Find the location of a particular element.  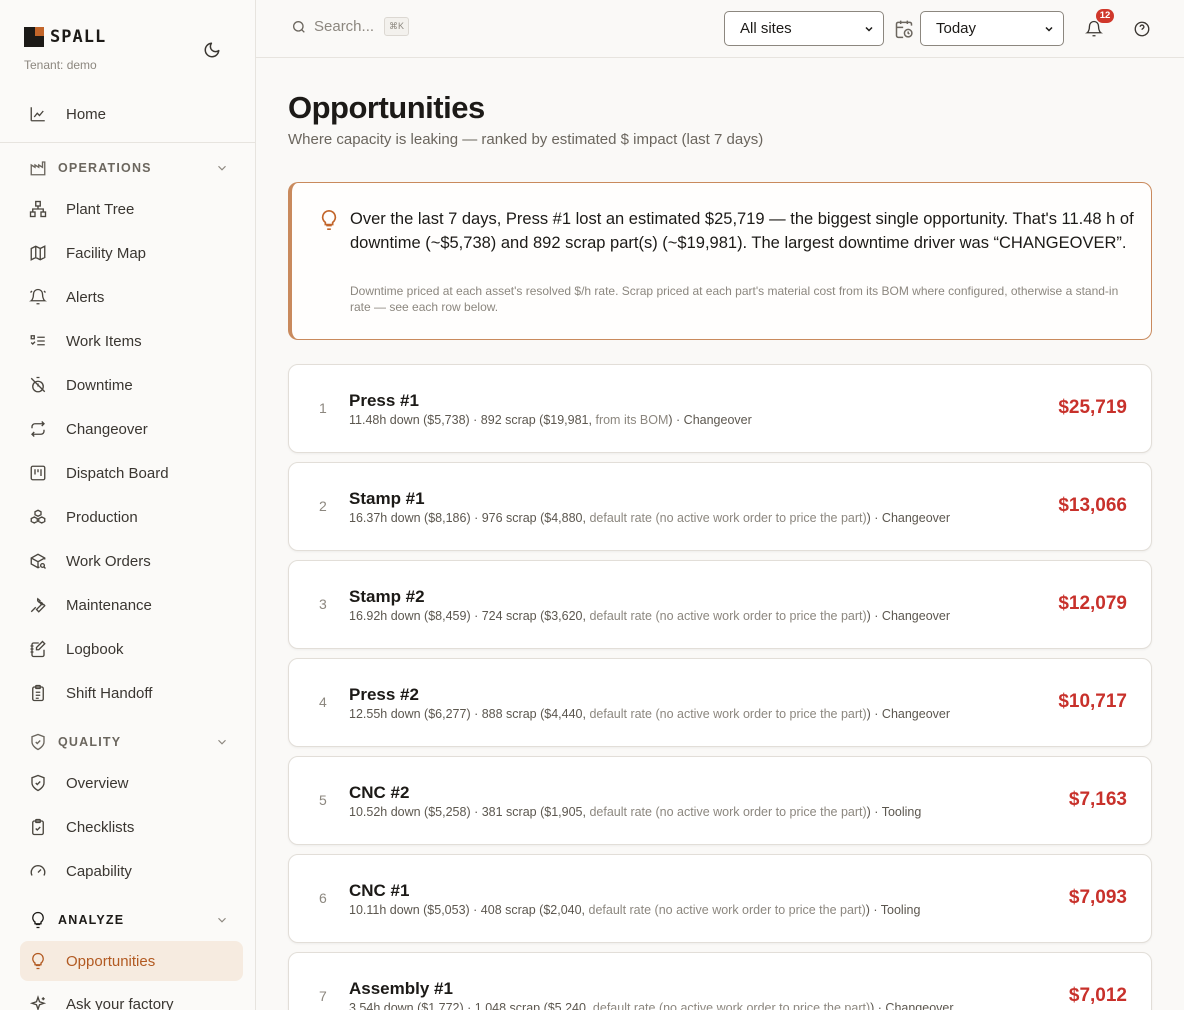

kanban-icon is located at coordinates (38, 473).